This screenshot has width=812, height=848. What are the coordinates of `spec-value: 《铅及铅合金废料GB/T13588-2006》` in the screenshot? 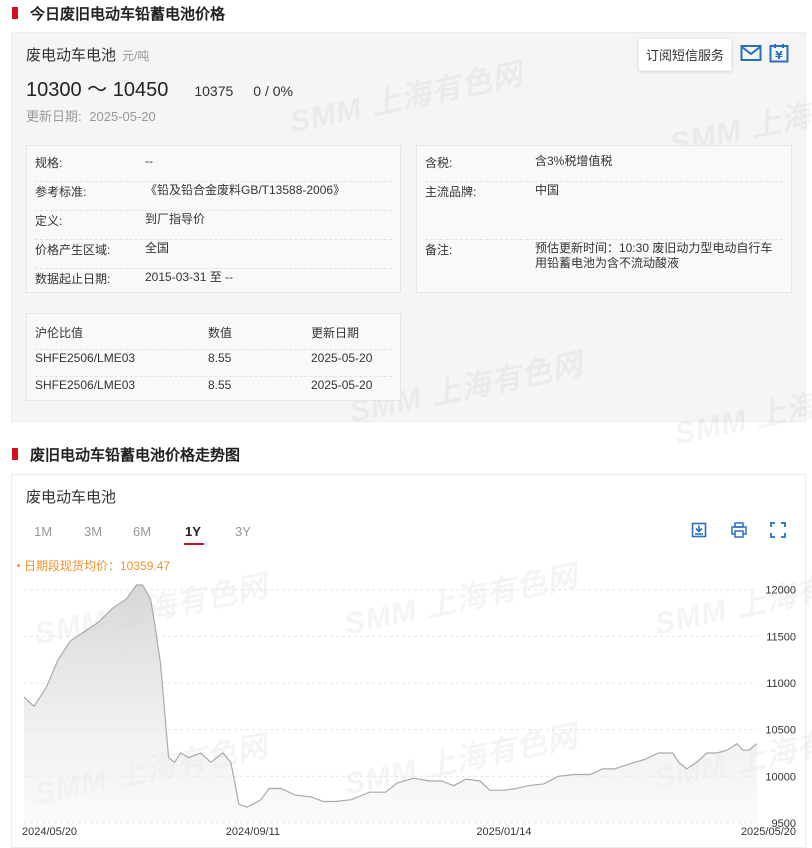 It's located at (245, 190).